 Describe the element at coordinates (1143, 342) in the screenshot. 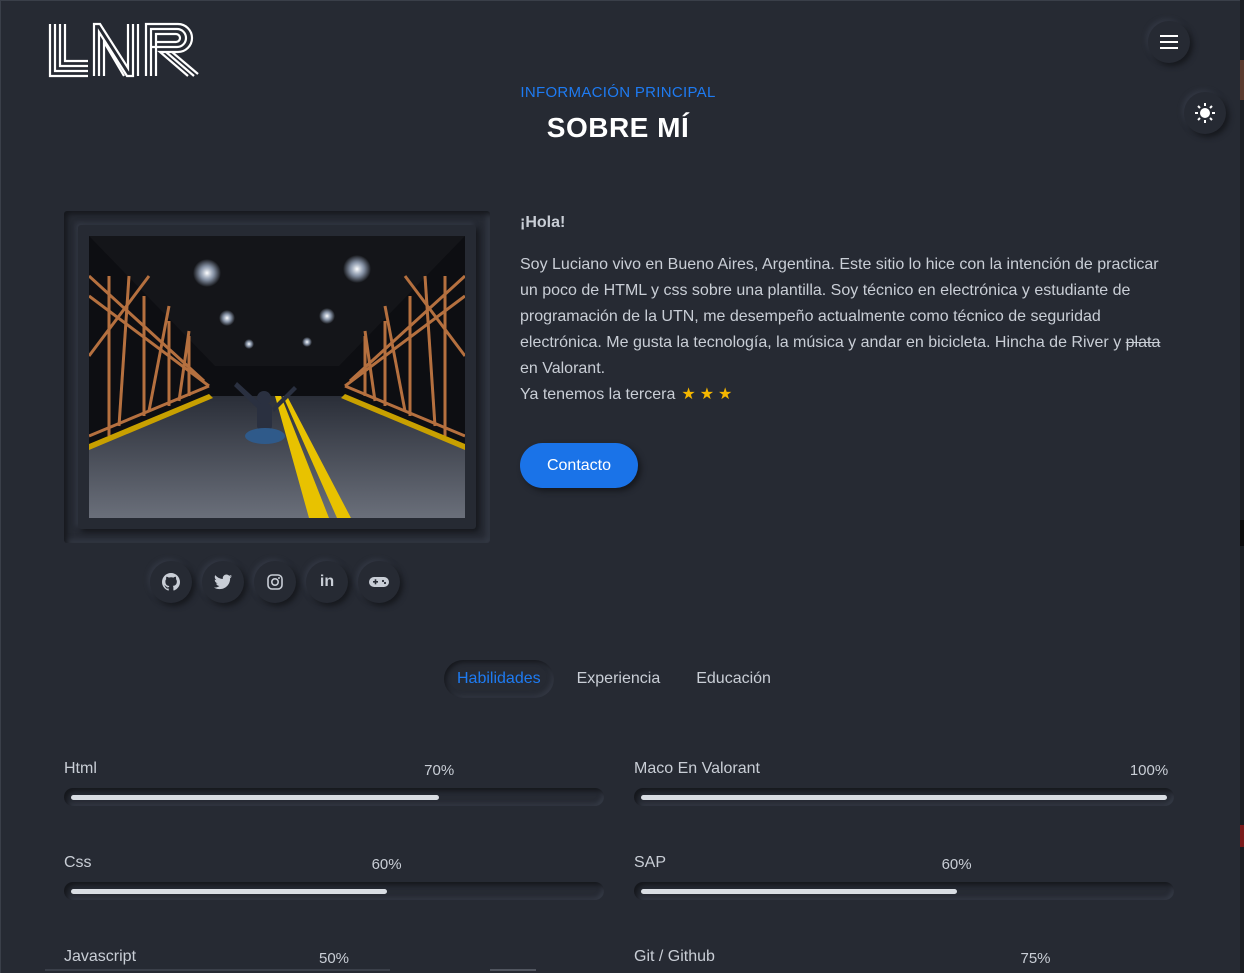

I see `bio-strike: plata` at that location.